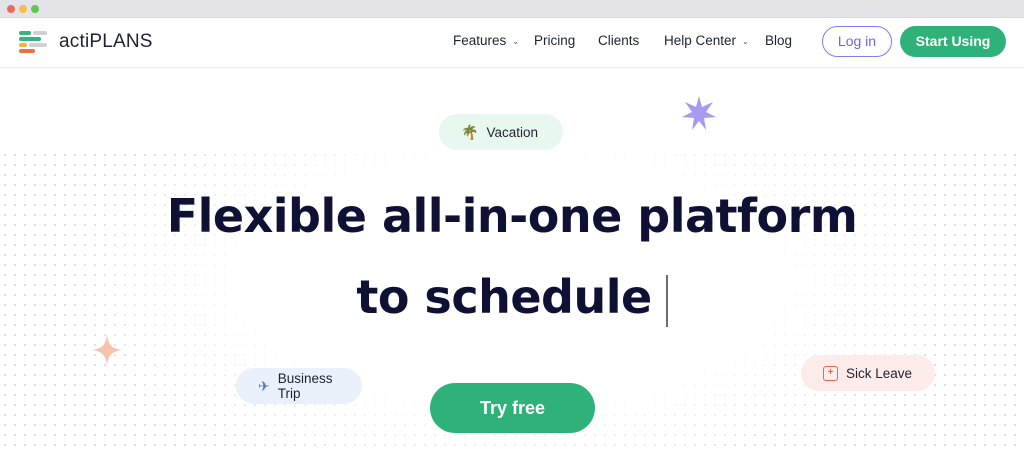  Describe the element at coordinates (830, 373) in the screenshot. I see `medical-plus-icon: +` at that location.